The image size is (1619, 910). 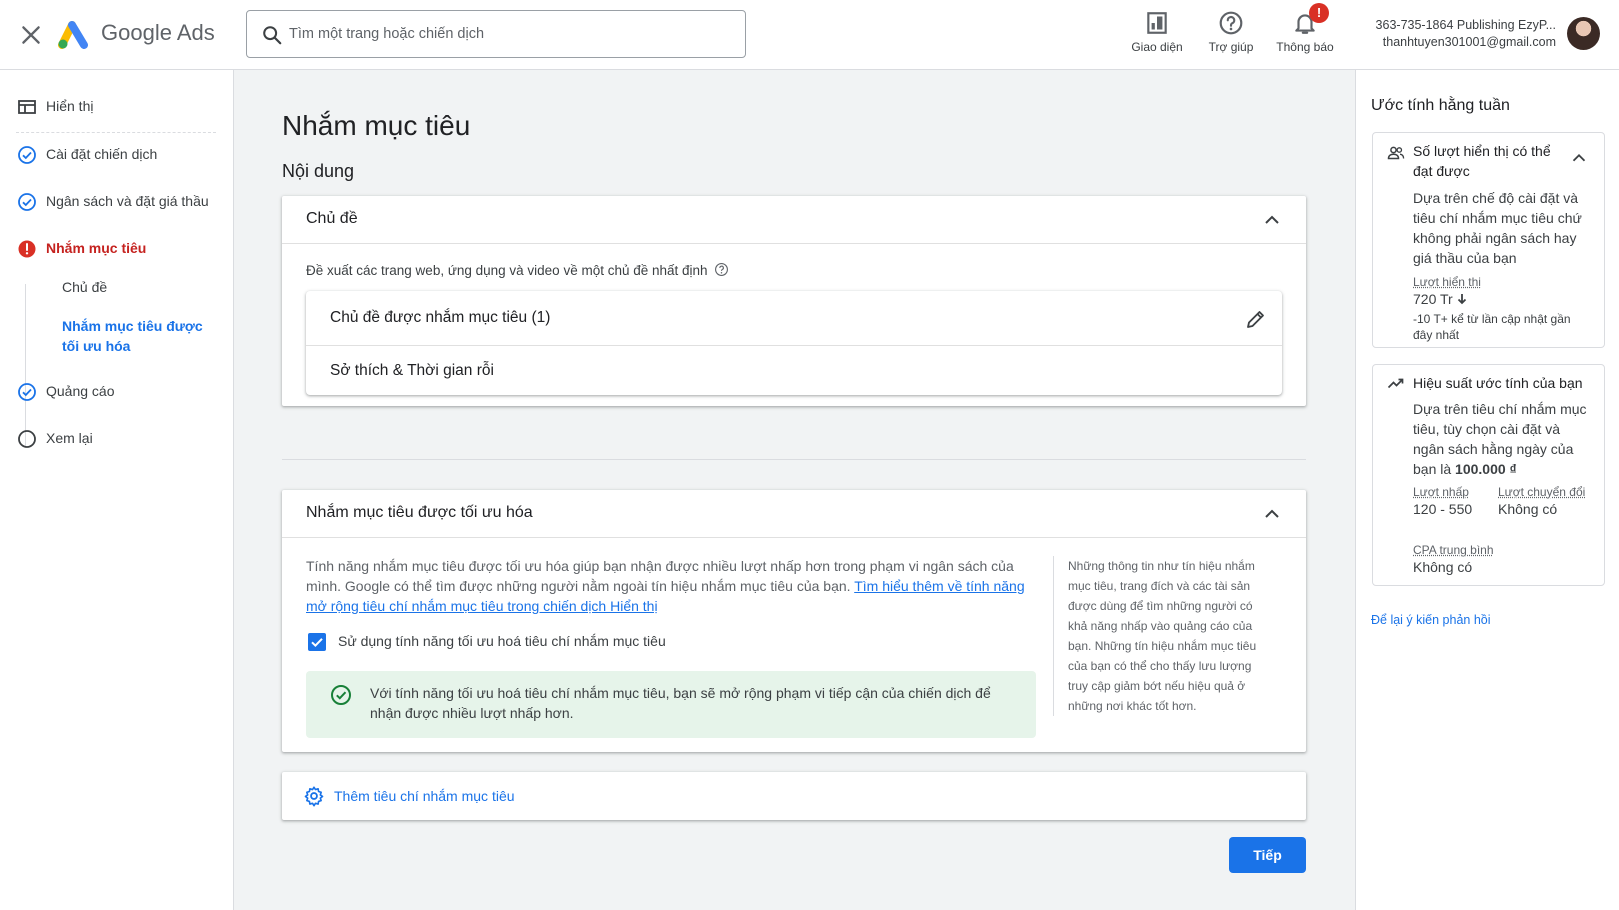 What do you see at coordinates (1461, 299) in the screenshot?
I see `arrow-down-icon` at bounding box center [1461, 299].